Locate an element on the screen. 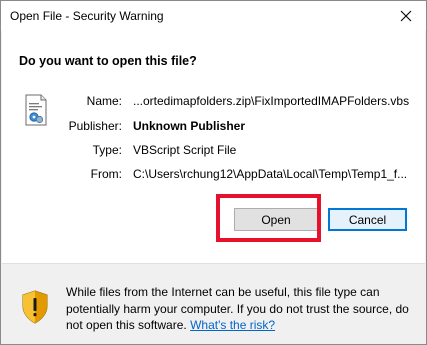 The height and width of the screenshot is (345, 427). whats-the-risk-link: What's the risk? is located at coordinates (232, 325).